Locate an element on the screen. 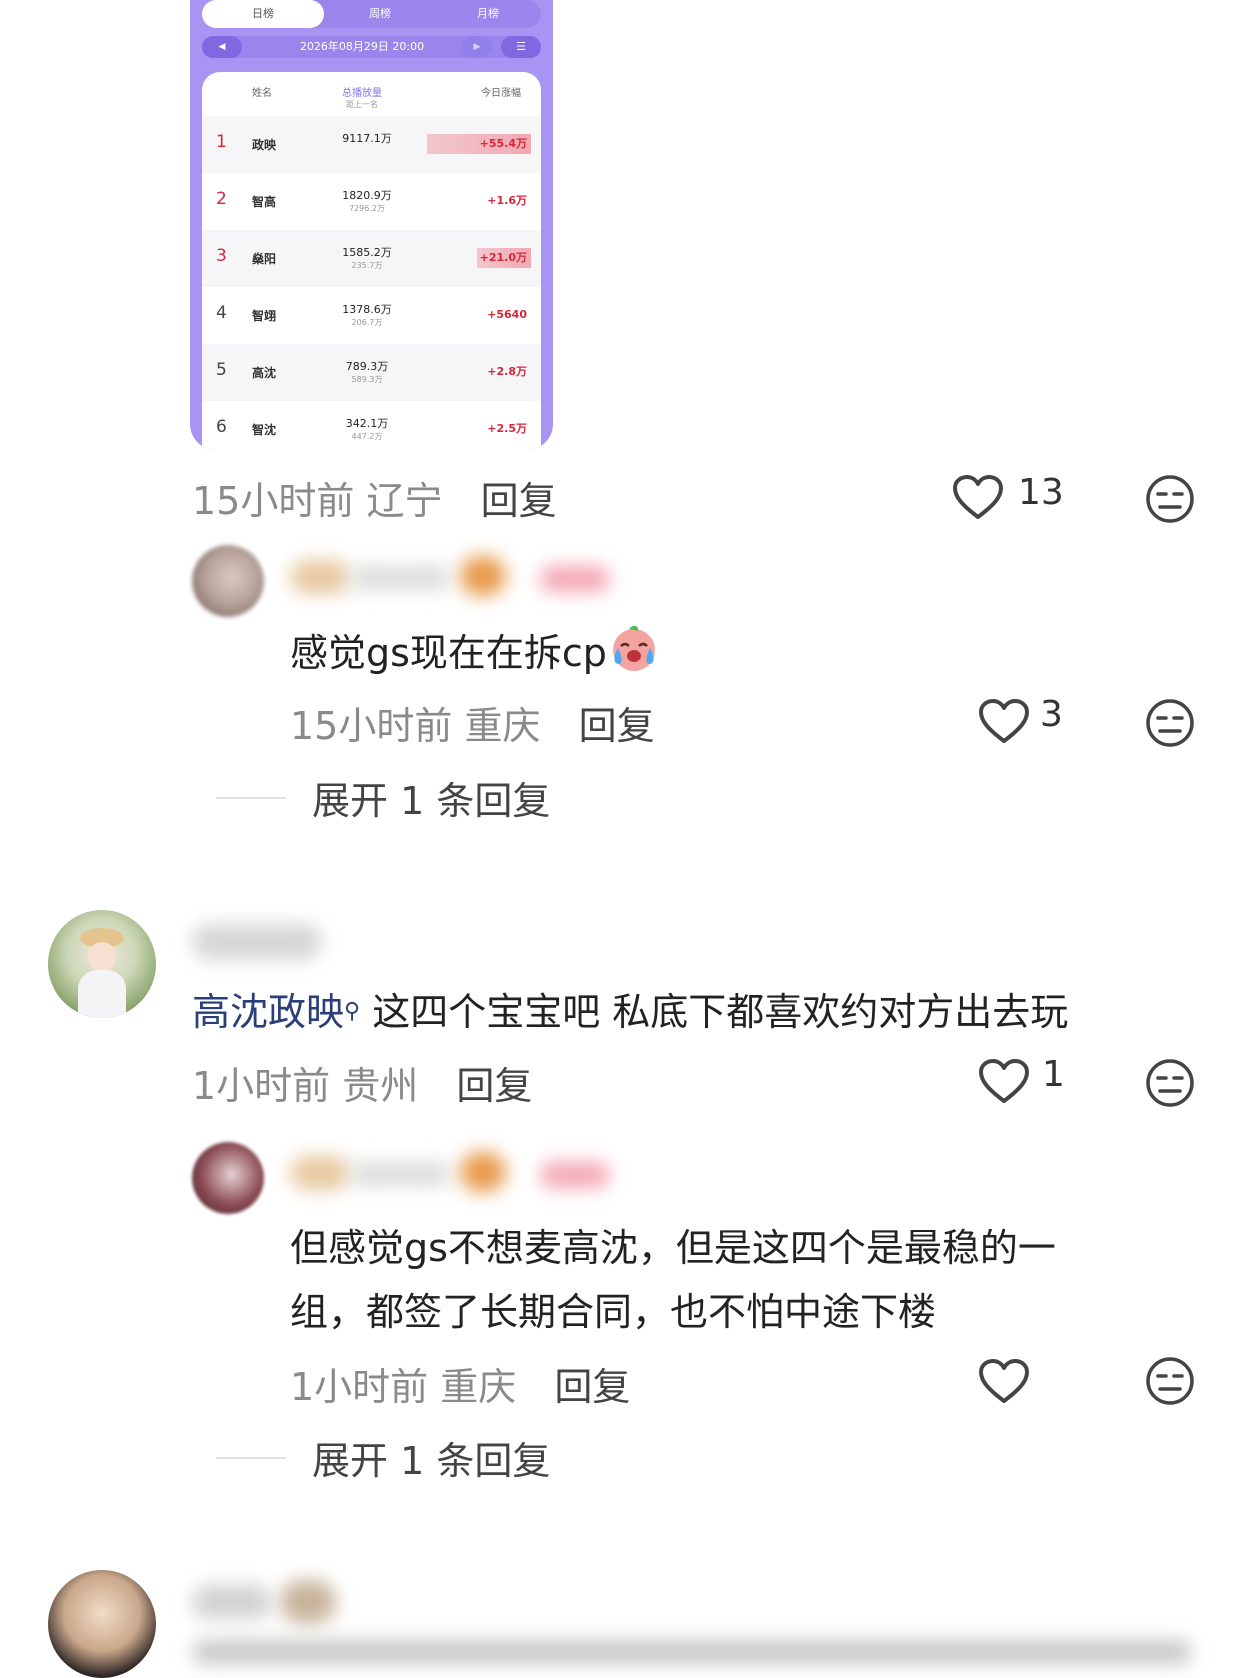 The image size is (1242, 1678). header-today: 今日涨幅 is located at coordinates (501, 93).